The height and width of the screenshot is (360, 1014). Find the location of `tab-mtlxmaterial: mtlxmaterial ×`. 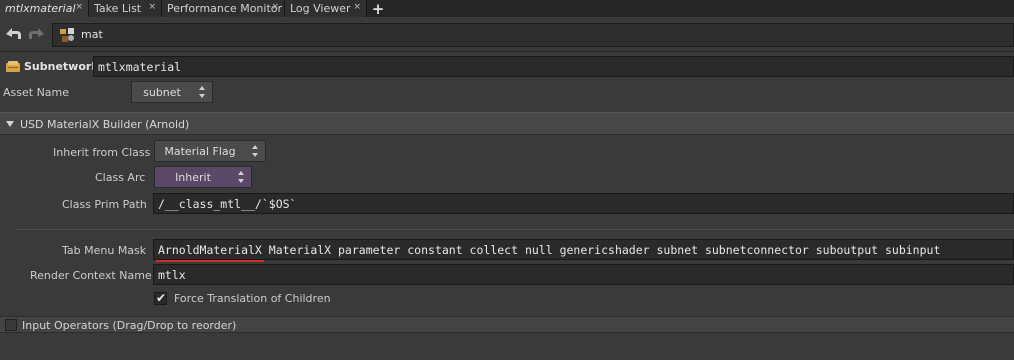

tab-mtlxmaterial: mtlxmaterial × is located at coordinates (44, 8).